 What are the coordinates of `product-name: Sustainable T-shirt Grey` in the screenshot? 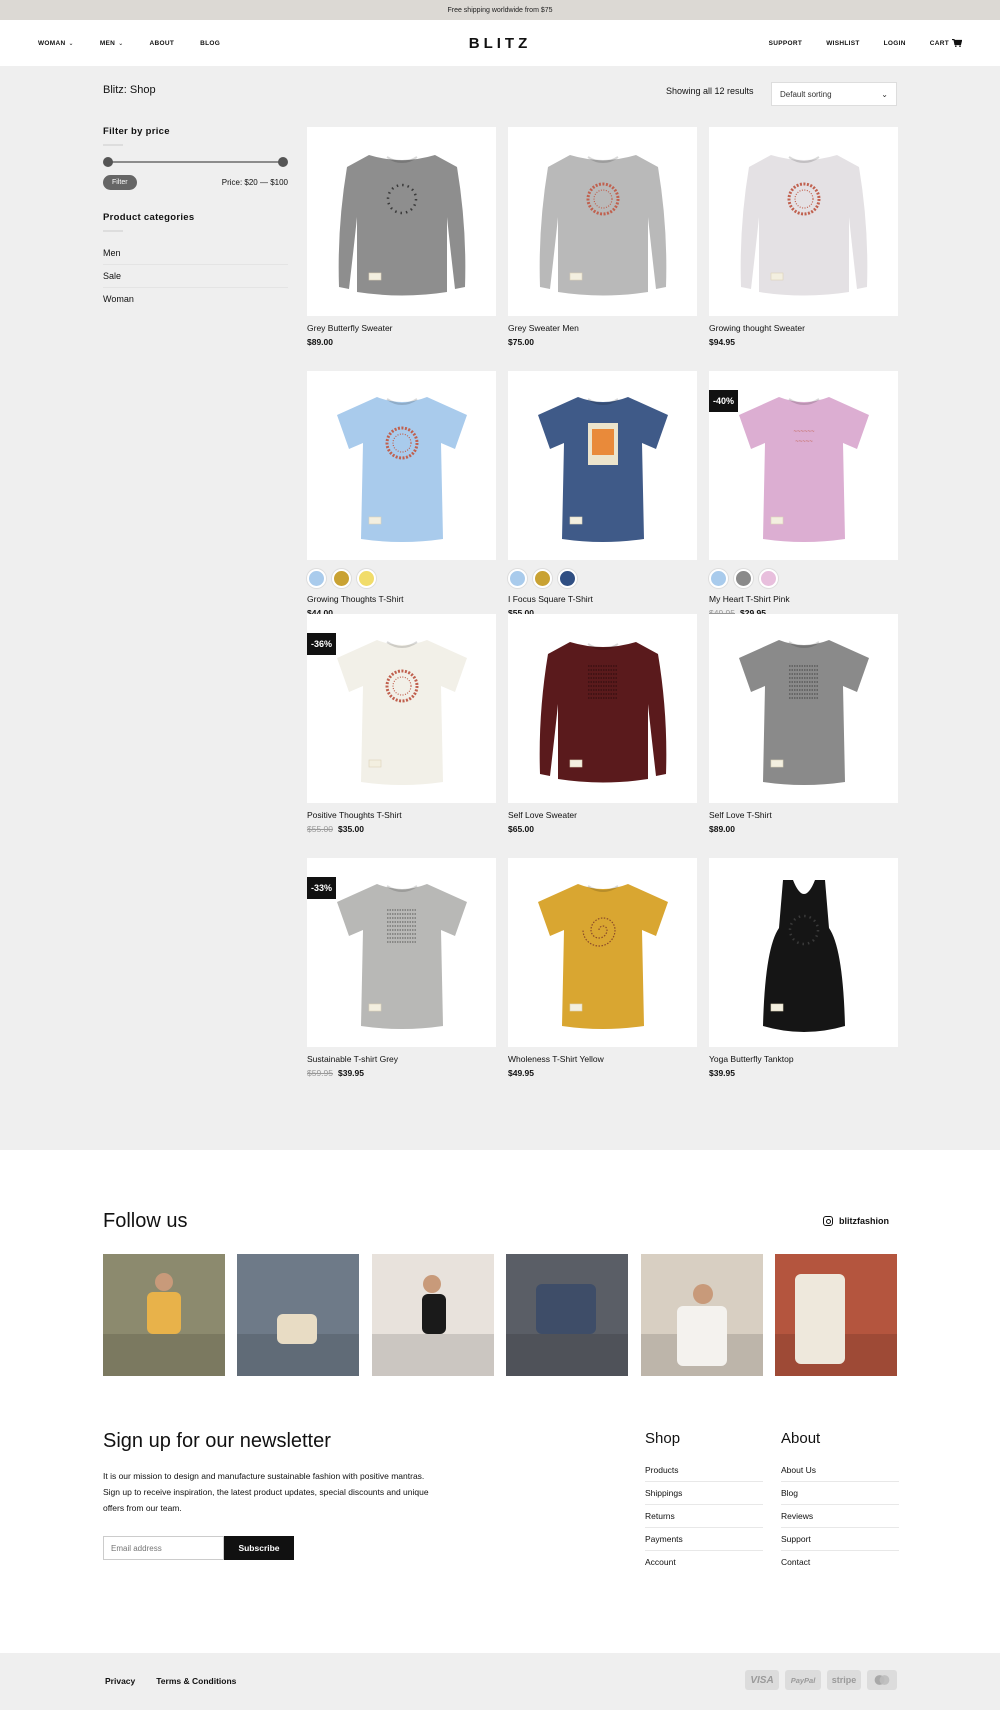 It's located at (401, 1059).